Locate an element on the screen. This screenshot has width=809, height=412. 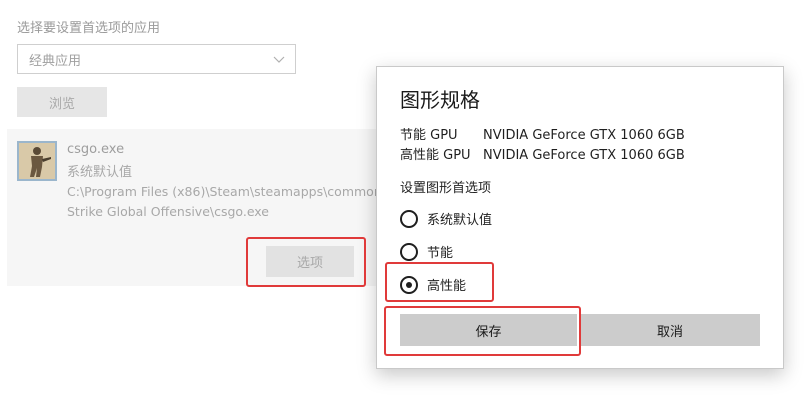
app-name: csgo.exe is located at coordinates (96, 149).